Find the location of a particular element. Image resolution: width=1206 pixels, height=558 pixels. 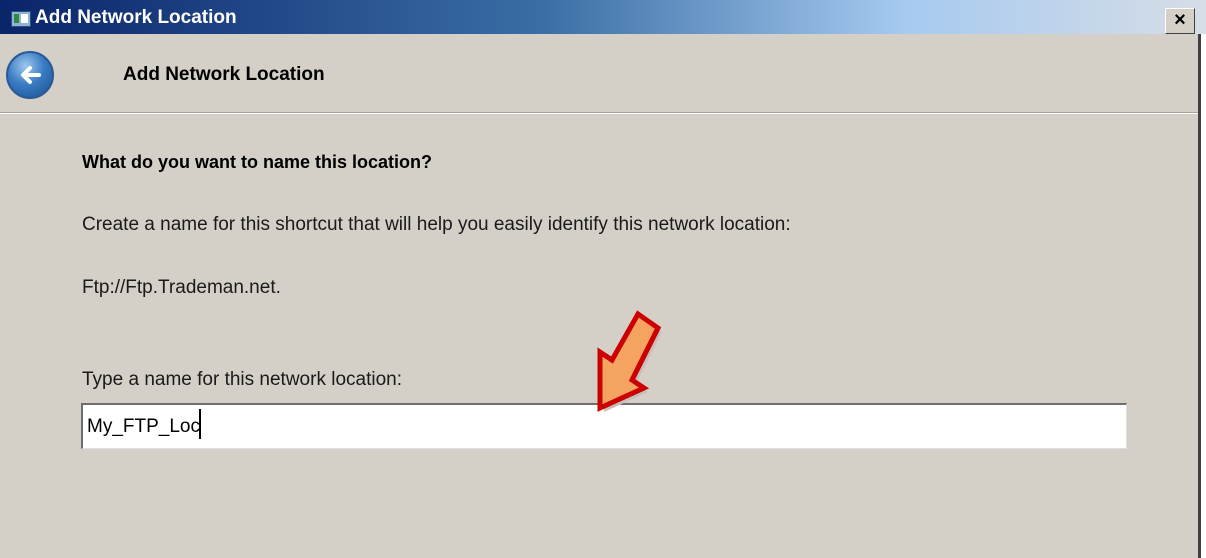

text-cursor is located at coordinates (200, 424).